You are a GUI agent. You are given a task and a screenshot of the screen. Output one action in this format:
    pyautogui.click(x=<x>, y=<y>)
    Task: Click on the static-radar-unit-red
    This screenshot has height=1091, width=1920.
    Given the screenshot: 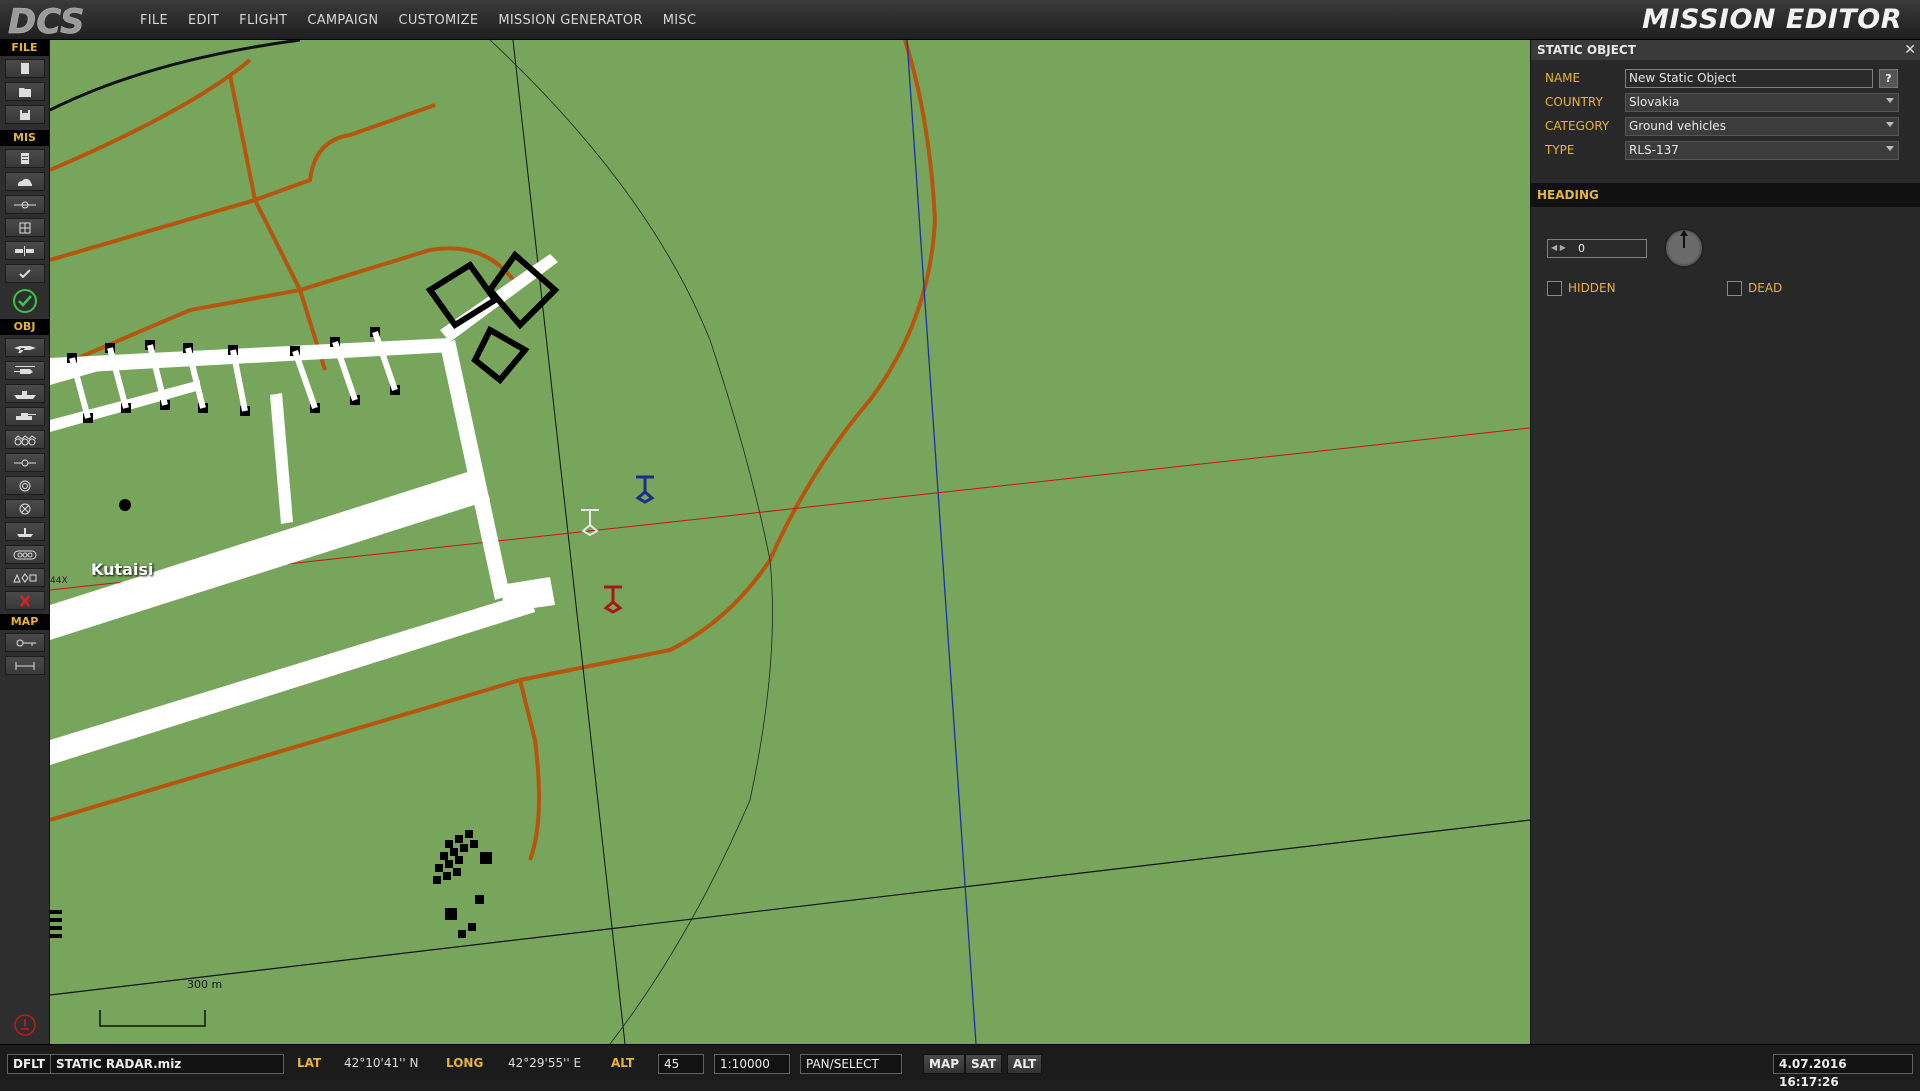 What is the action you would take?
    pyautogui.click(x=613, y=599)
    